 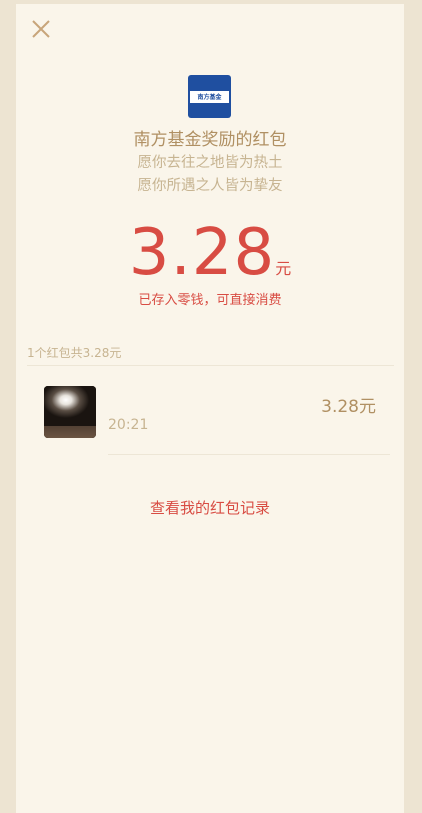 I want to click on avatar, so click(x=70, y=412).